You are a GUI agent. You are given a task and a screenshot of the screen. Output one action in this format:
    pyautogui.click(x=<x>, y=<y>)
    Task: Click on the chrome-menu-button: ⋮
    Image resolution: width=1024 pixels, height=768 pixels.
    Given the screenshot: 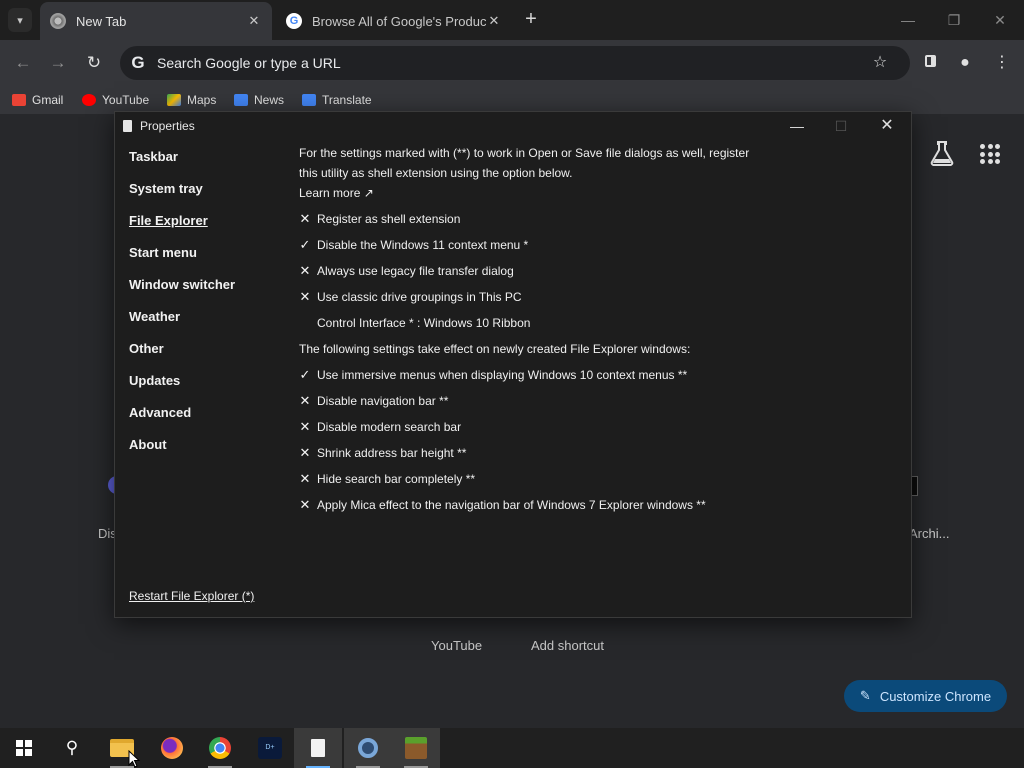 What is the action you would take?
    pyautogui.click(x=1002, y=63)
    